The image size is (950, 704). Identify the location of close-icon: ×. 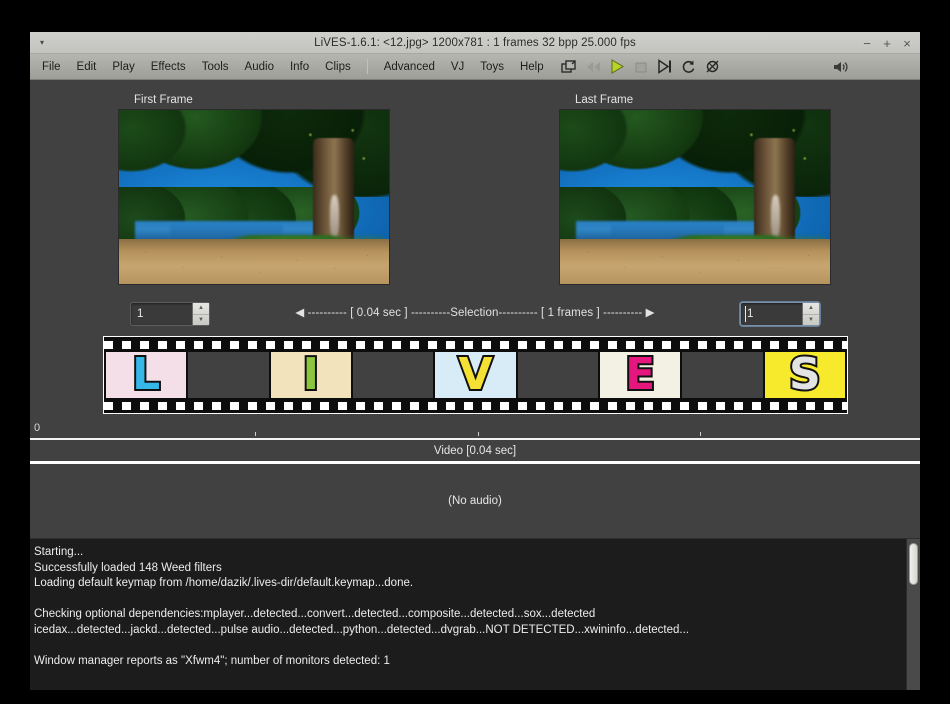
(907, 43).